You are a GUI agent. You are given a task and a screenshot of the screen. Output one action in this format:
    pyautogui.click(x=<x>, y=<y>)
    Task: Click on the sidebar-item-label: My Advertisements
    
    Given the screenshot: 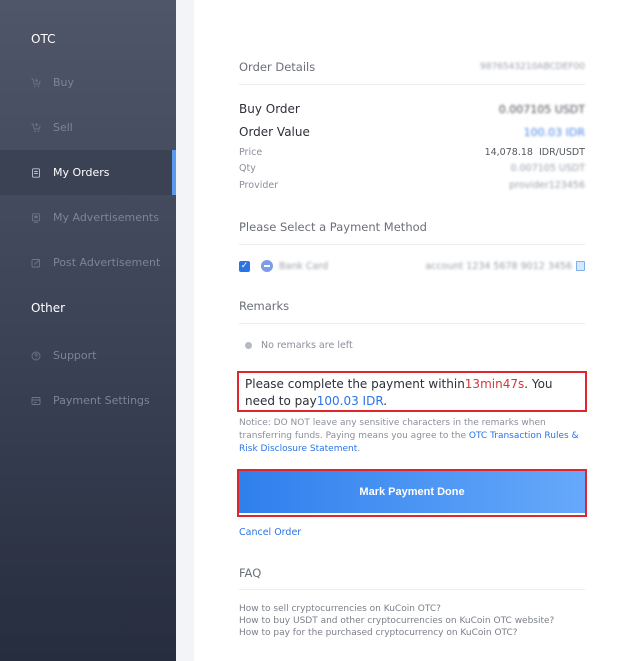 What is the action you would take?
    pyautogui.click(x=106, y=217)
    